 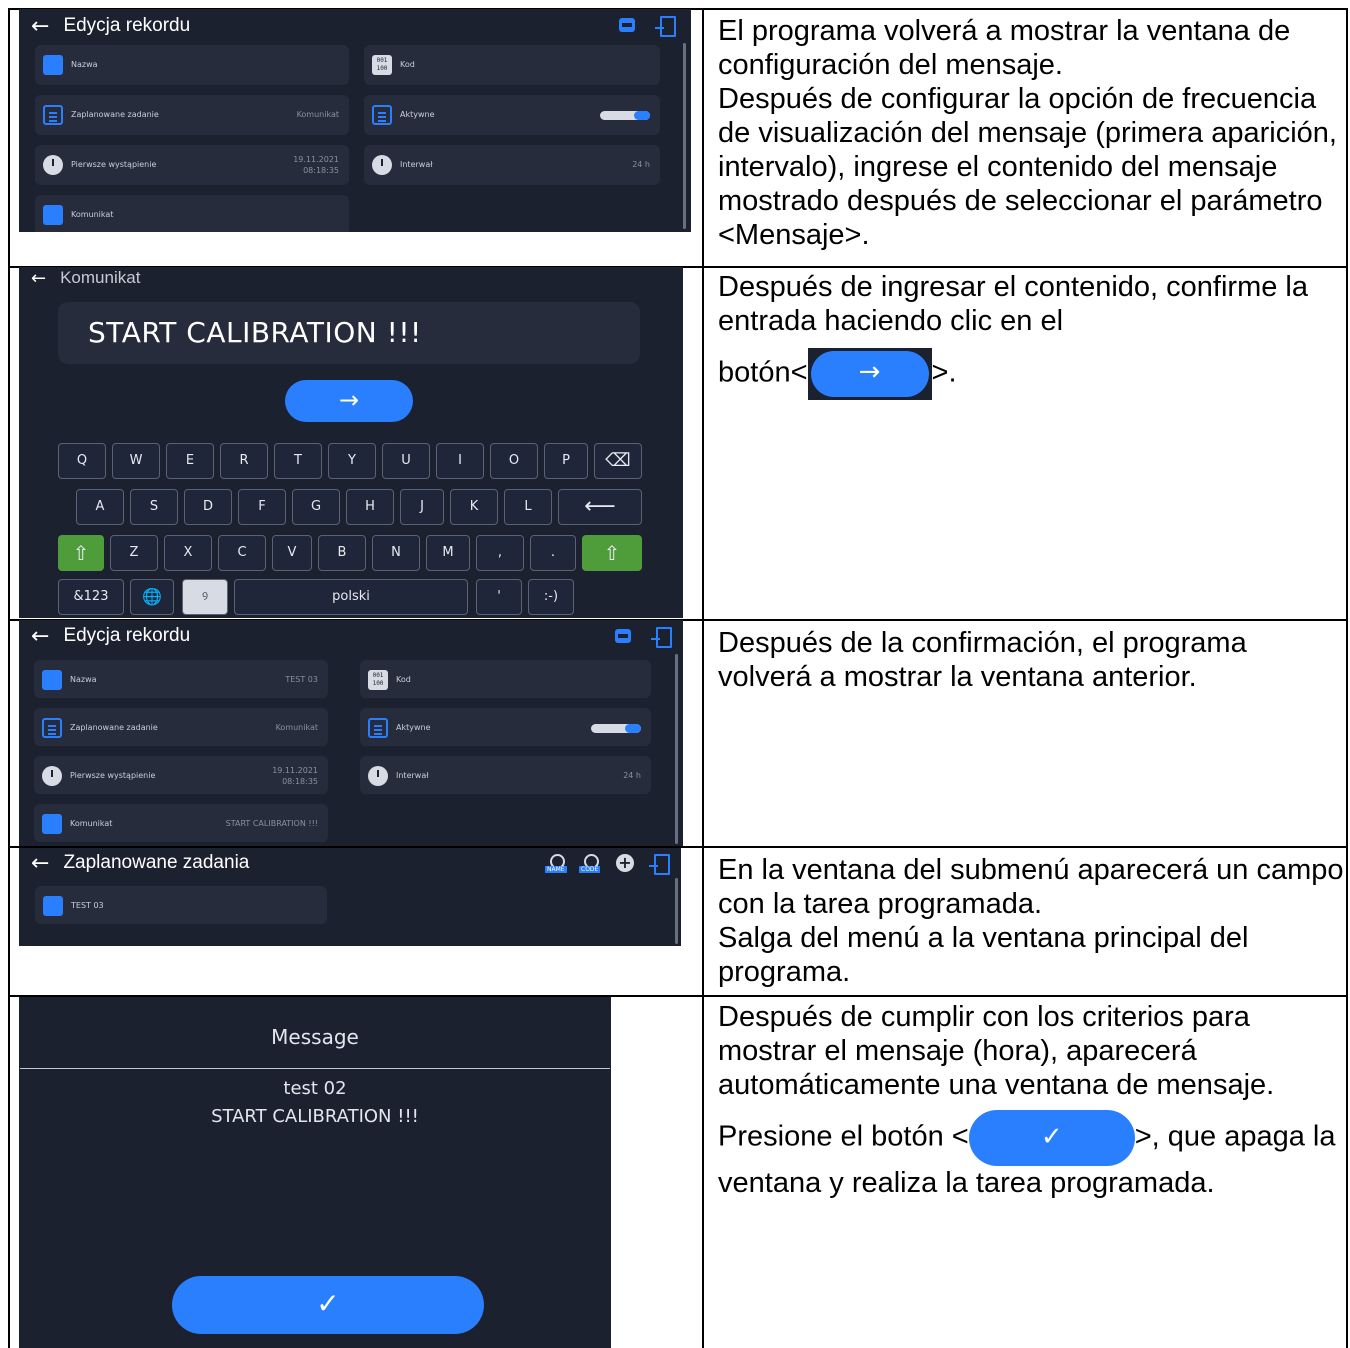 I want to click on screen-title: Komunikat, so click(x=100, y=277).